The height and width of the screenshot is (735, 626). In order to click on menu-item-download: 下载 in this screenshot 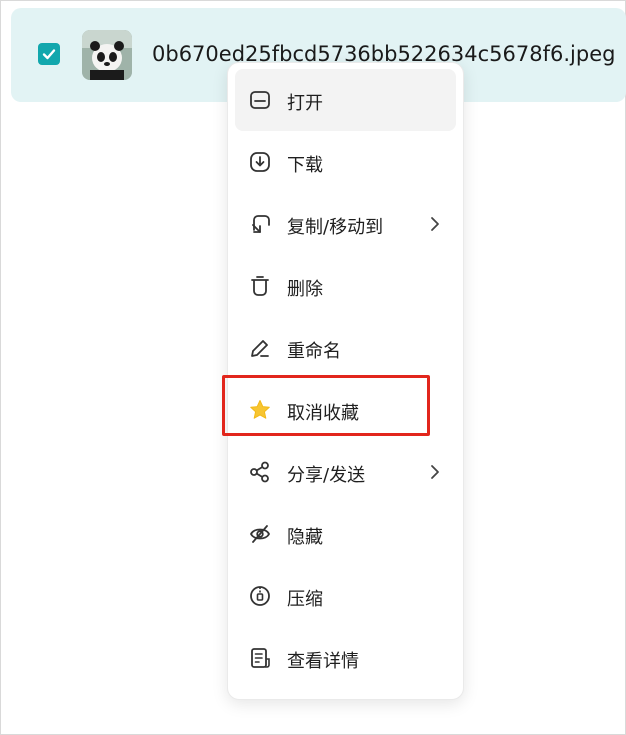, I will do `click(345, 162)`.